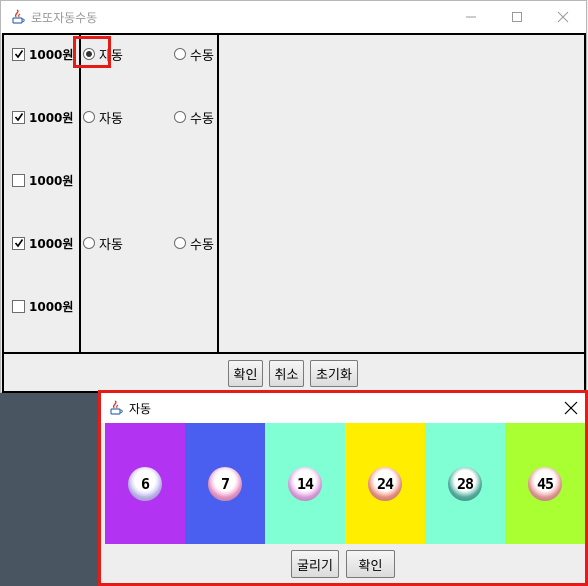 The height and width of the screenshot is (586, 588). What do you see at coordinates (370, 564) in the screenshot?
I see `popup-confirm-button: 확인` at bounding box center [370, 564].